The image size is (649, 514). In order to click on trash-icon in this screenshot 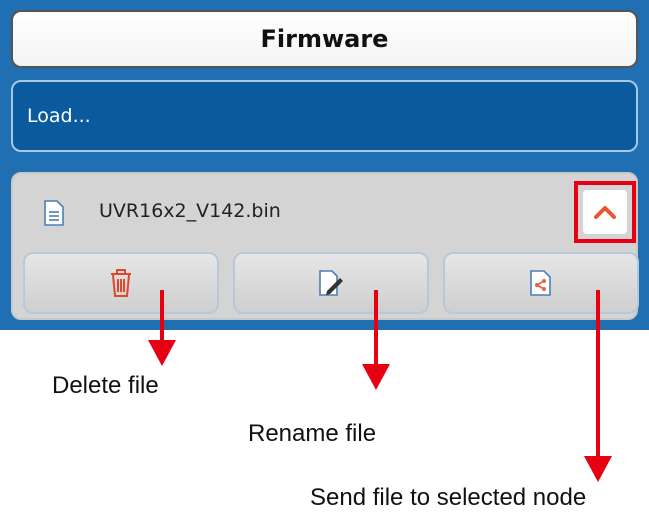, I will do `click(121, 283)`.